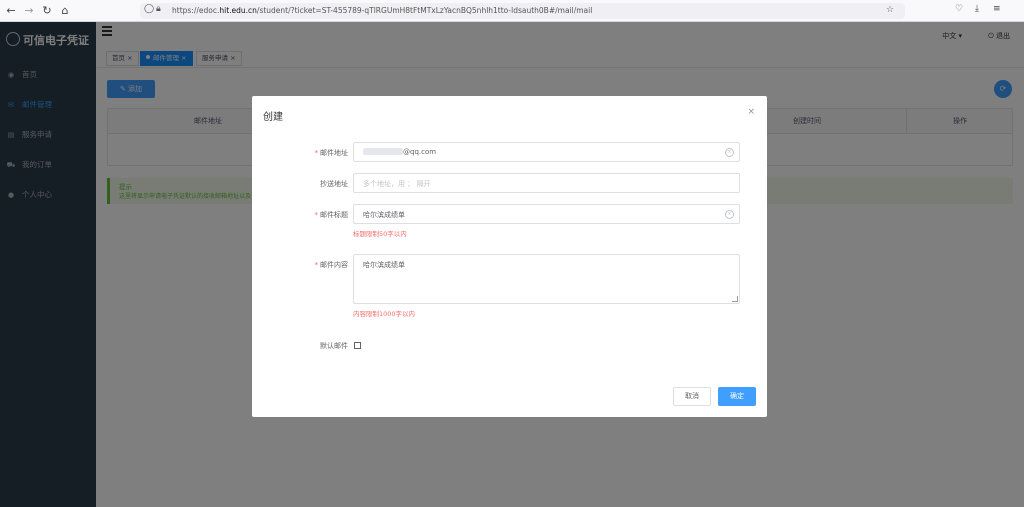 This screenshot has width=1024, height=507. I want to click on content-value: 哈尔滨成绩单, so click(384, 265).